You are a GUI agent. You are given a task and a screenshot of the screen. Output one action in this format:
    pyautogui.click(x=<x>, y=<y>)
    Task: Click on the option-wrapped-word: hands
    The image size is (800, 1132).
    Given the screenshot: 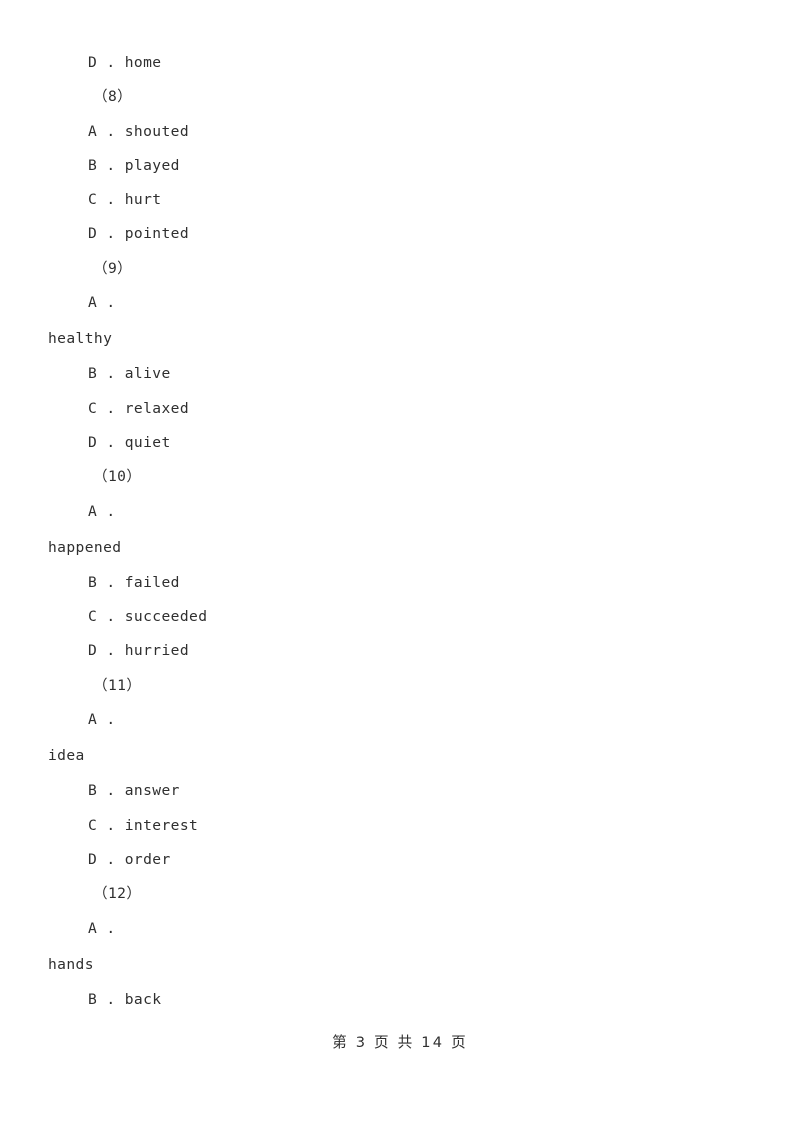 What is the action you would take?
    pyautogui.click(x=71, y=964)
    